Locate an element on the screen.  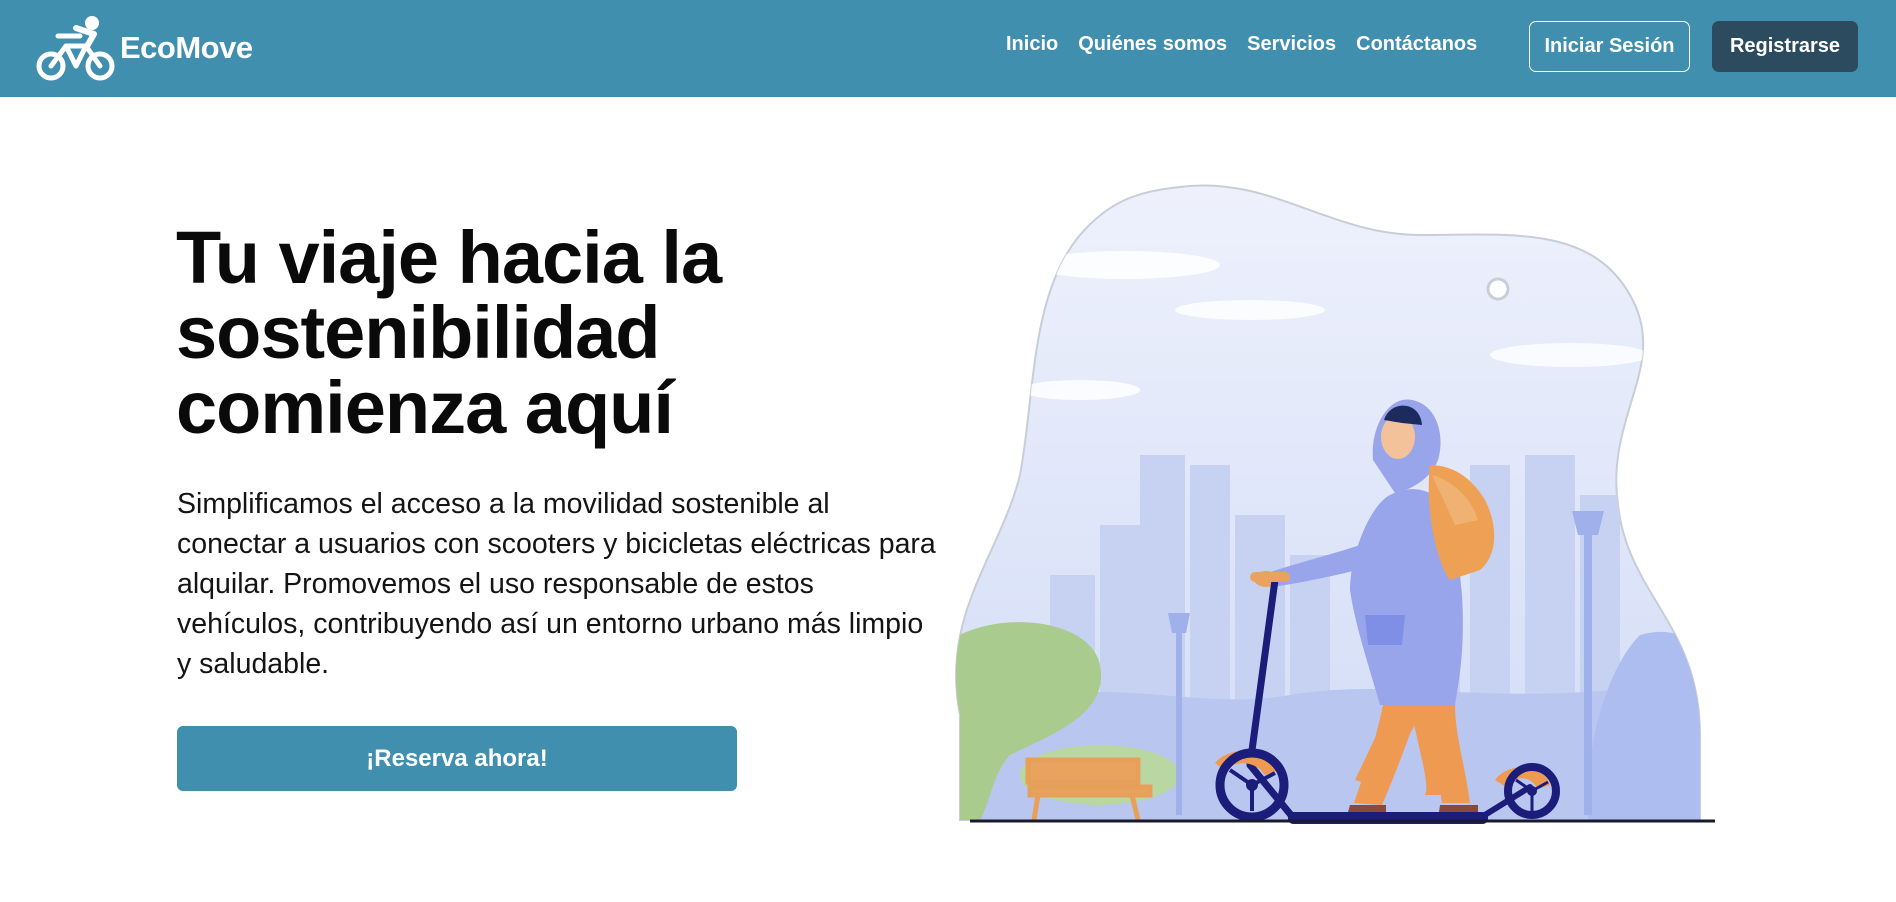
nav-link-contactanos: Contáctanos is located at coordinates (1416, 44).